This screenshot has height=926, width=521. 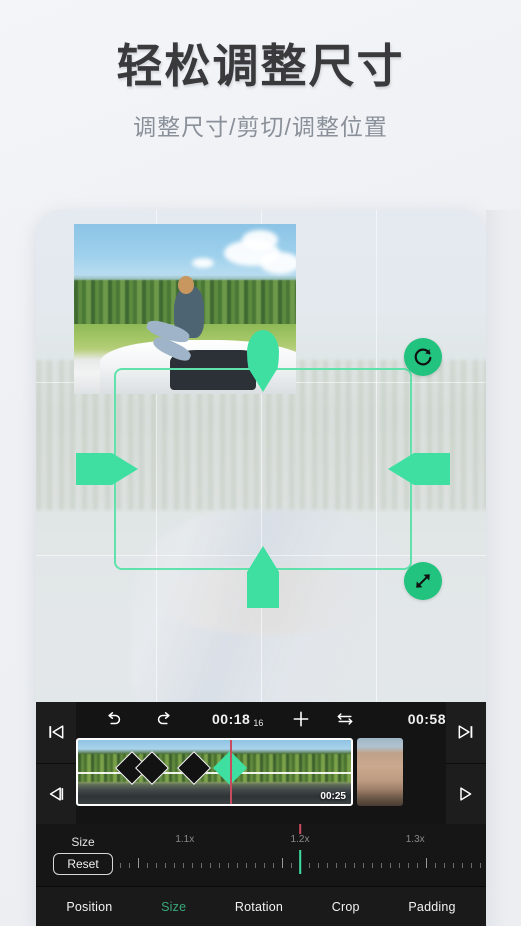 I want to click on add-button, so click(x=301, y=719).